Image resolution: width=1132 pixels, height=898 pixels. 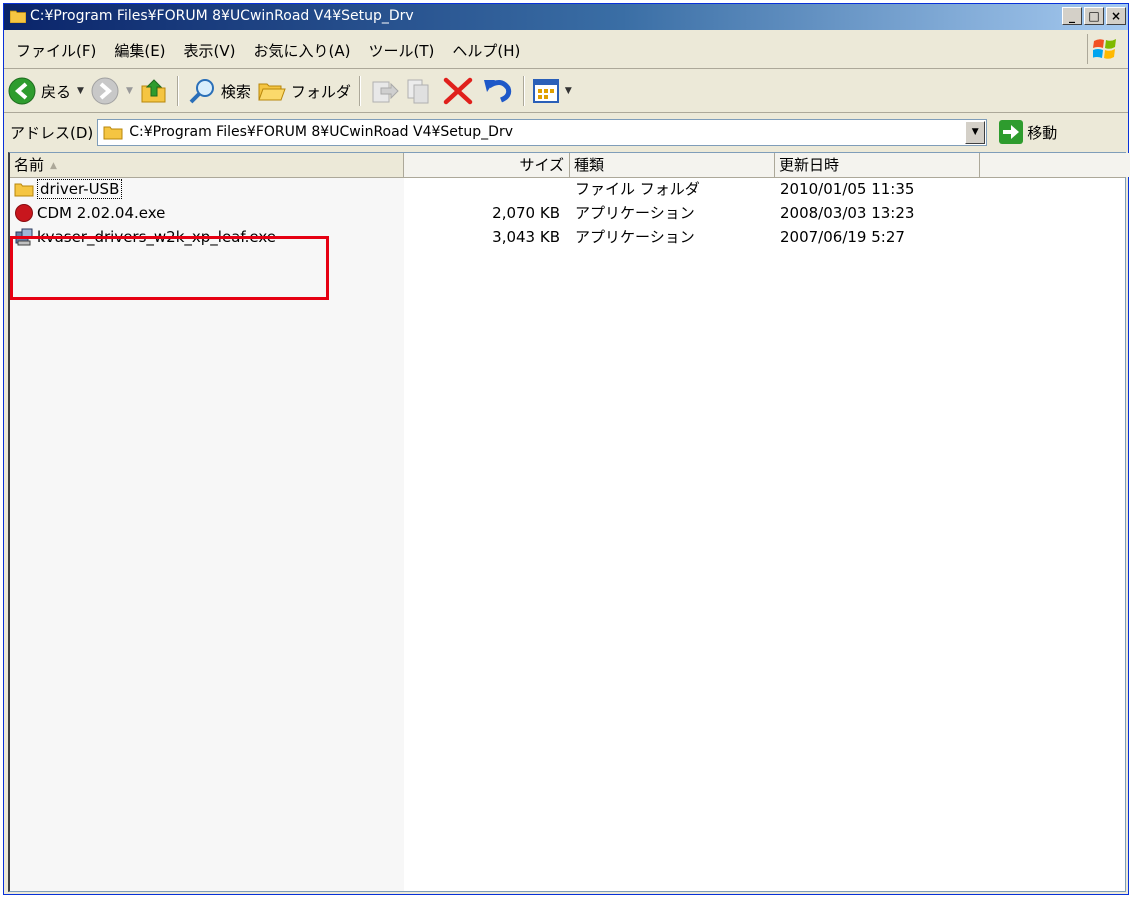 I want to click on file-size: 2,070 KB, so click(x=526, y=213).